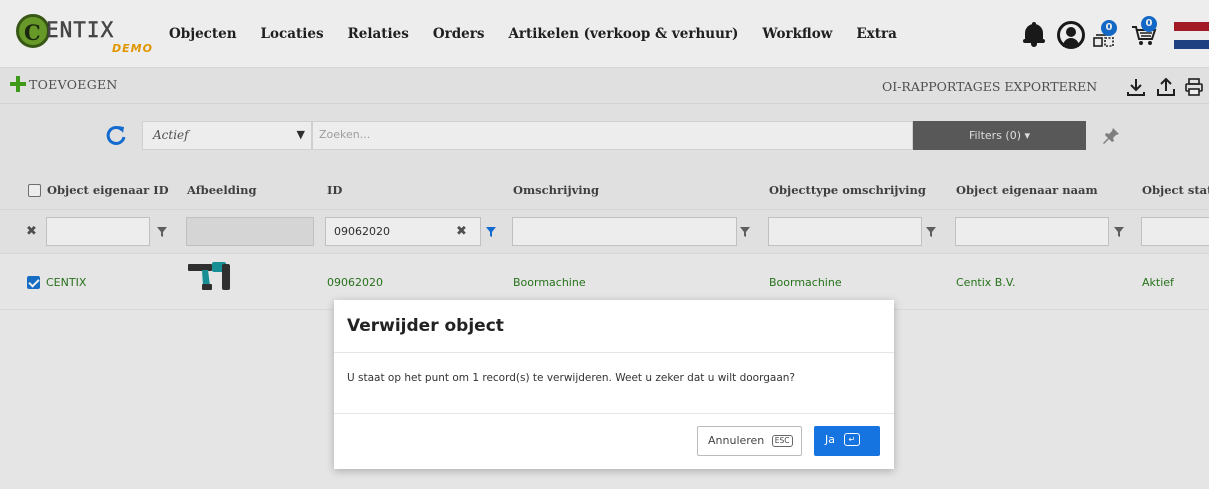 The image size is (1209, 489). I want to click on download-queue-icon: 0, so click(1105, 34).